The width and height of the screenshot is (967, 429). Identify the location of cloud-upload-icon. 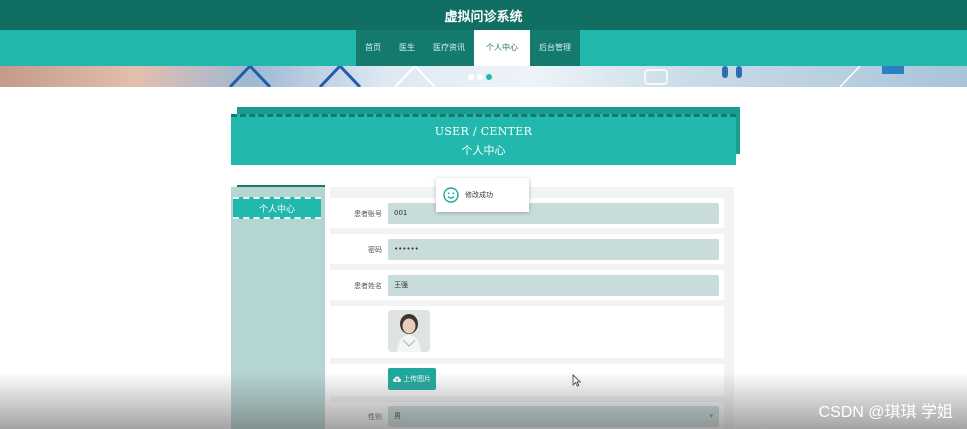
(397, 379).